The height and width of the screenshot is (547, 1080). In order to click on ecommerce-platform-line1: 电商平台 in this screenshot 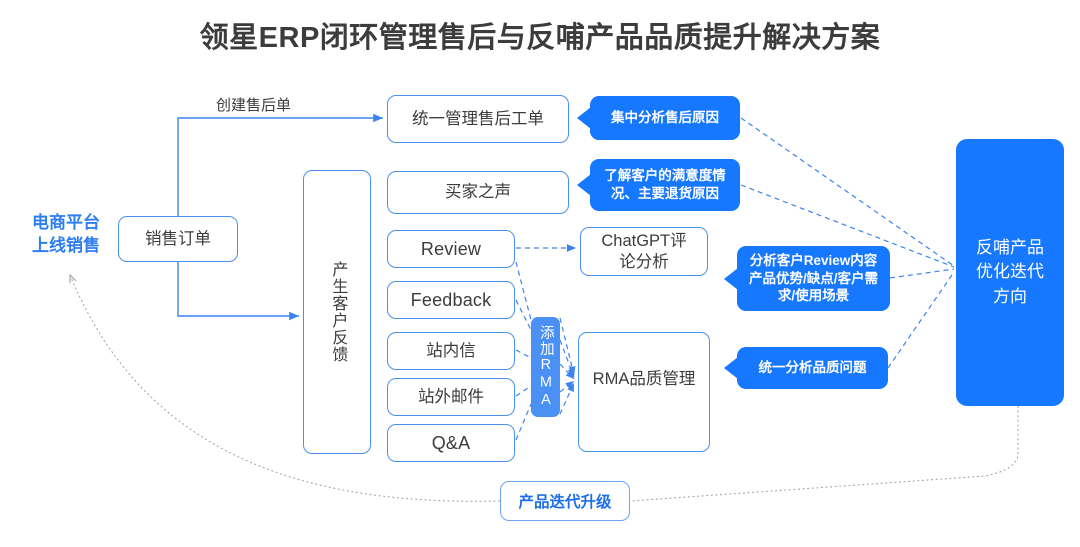, I will do `click(66, 222)`.